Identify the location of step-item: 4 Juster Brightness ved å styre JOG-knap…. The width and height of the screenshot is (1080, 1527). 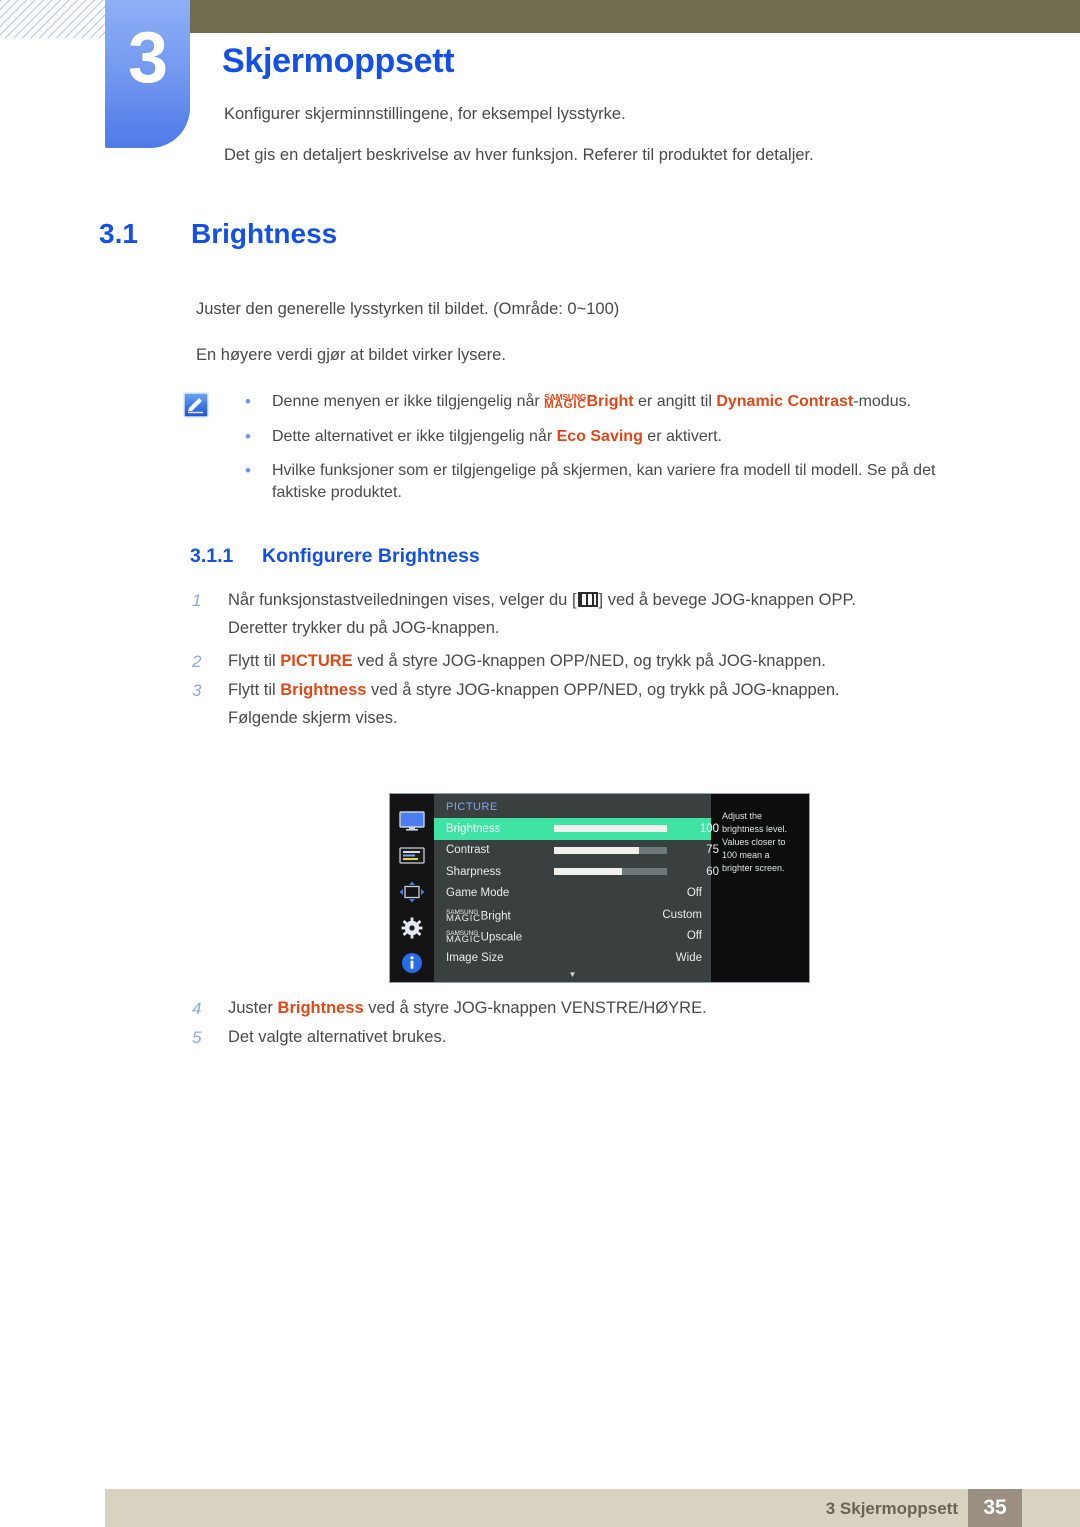
(590, 1008).